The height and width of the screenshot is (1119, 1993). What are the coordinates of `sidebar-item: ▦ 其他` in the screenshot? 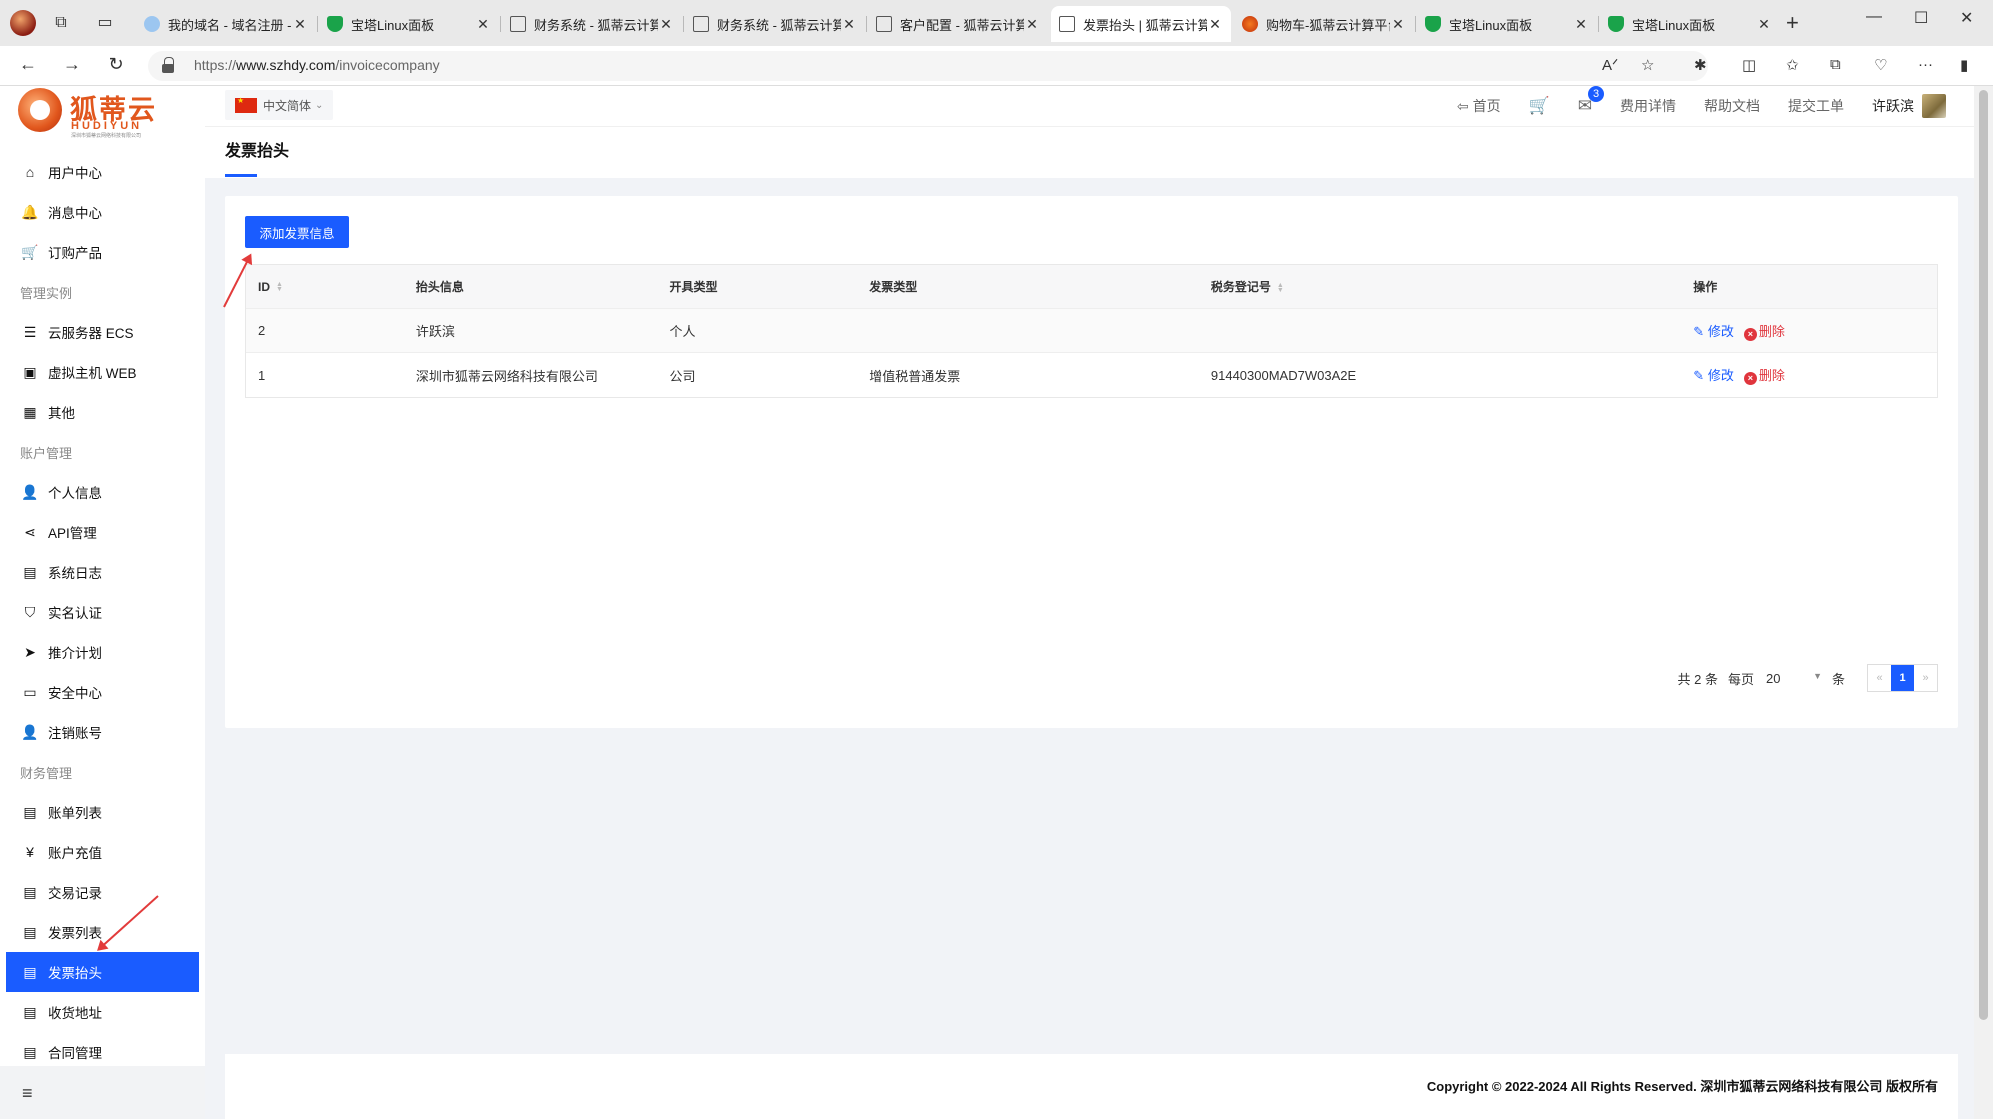 It's located at (102, 412).